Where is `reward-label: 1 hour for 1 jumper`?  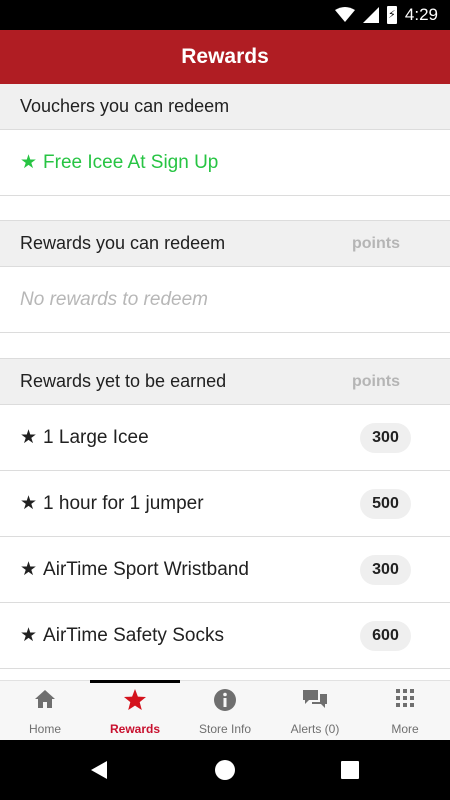 reward-label: 1 hour for 1 jumper is located at coordinates (123, 503).